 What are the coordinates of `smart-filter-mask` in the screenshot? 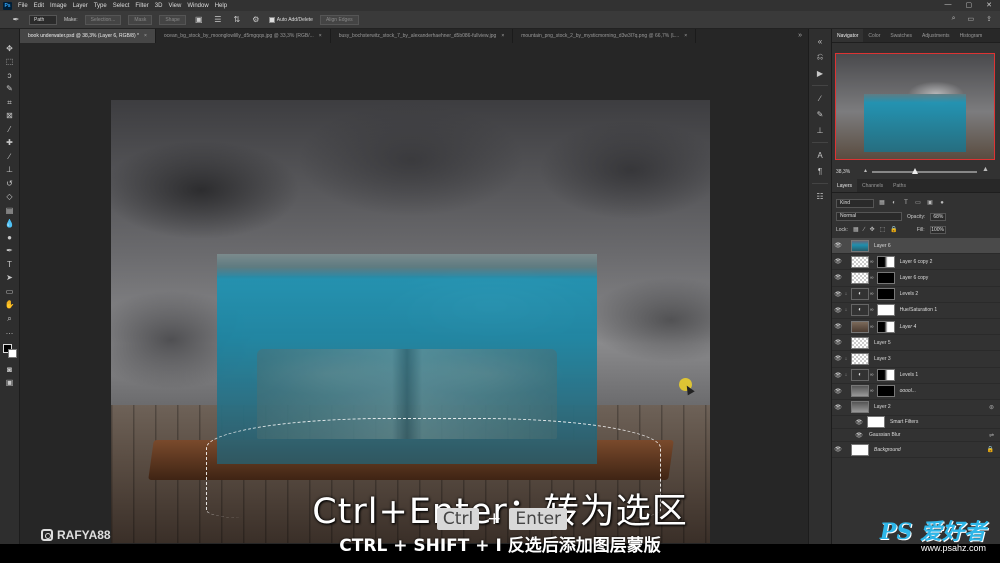 It's located at (876, 422).